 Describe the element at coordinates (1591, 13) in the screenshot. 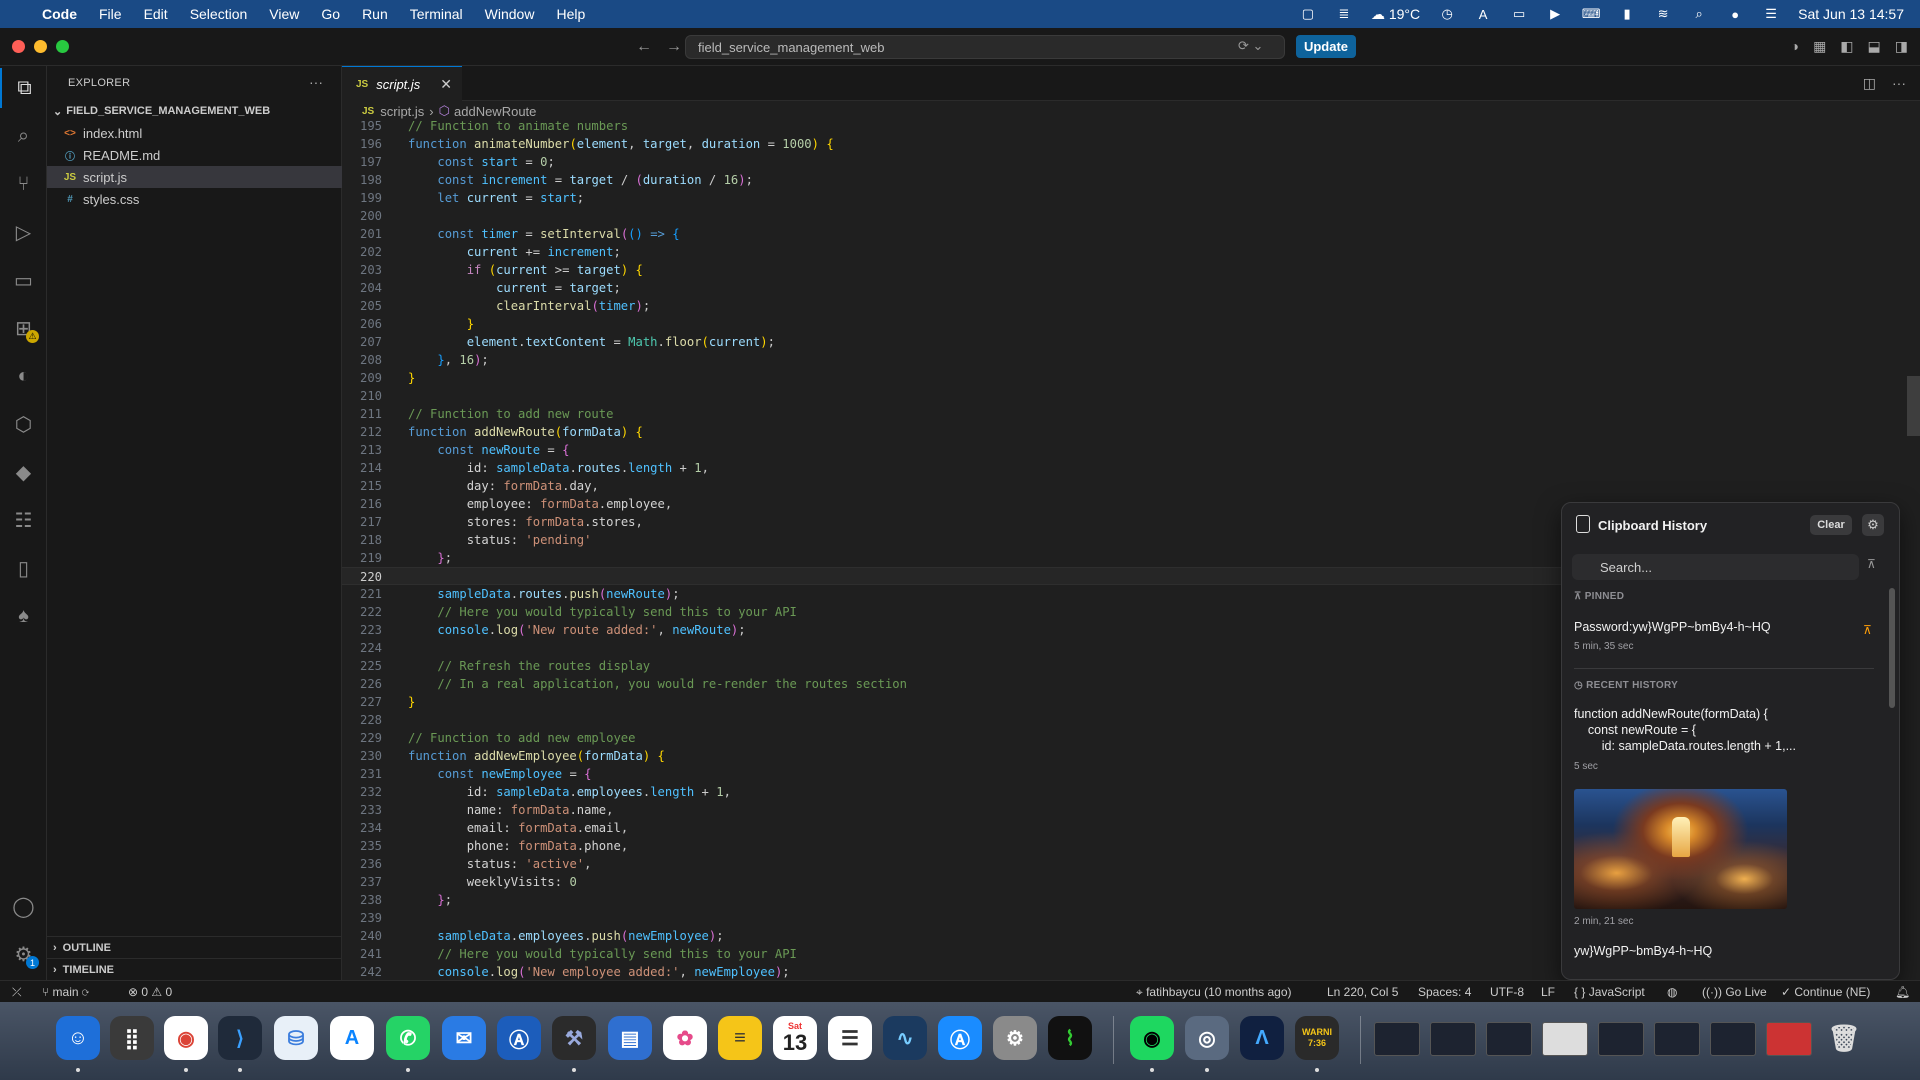

I see `keyboard-icon: ⌨` at that location.